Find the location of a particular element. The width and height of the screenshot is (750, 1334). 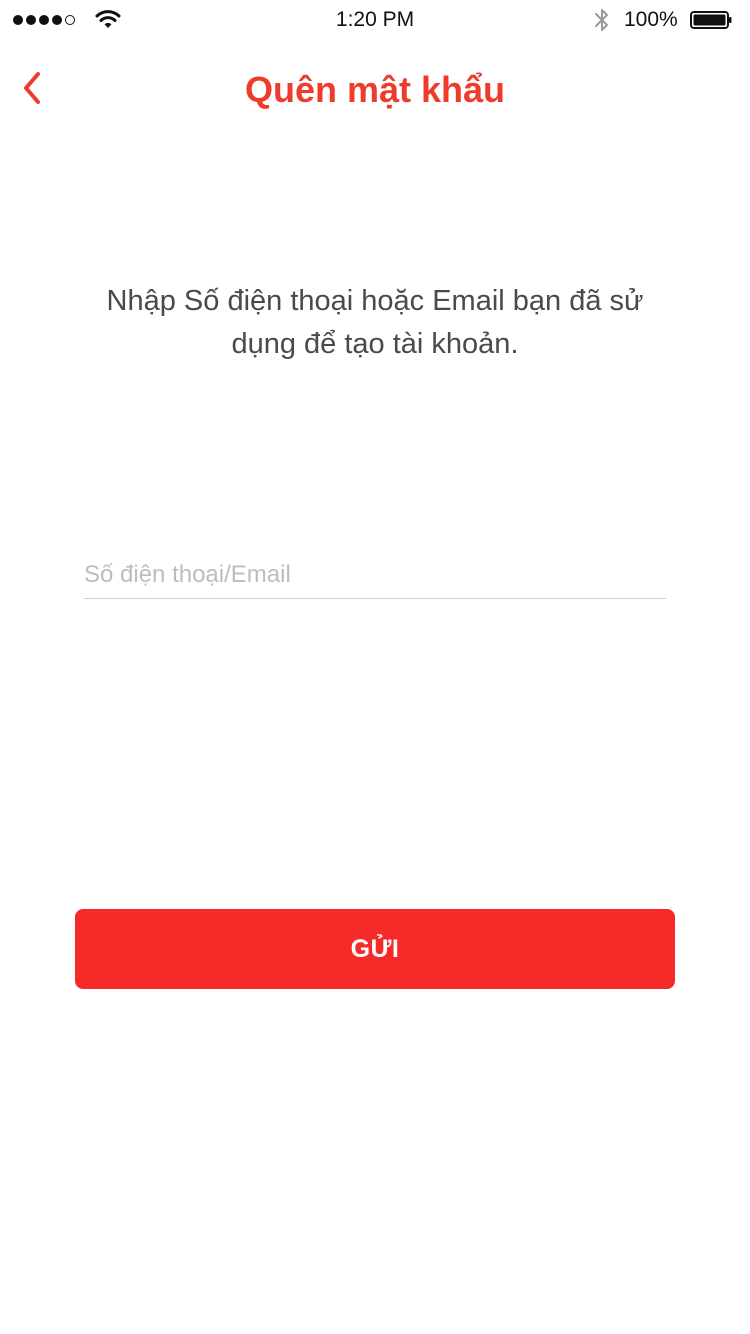

battery-icon is located at coordinates (711, 20).